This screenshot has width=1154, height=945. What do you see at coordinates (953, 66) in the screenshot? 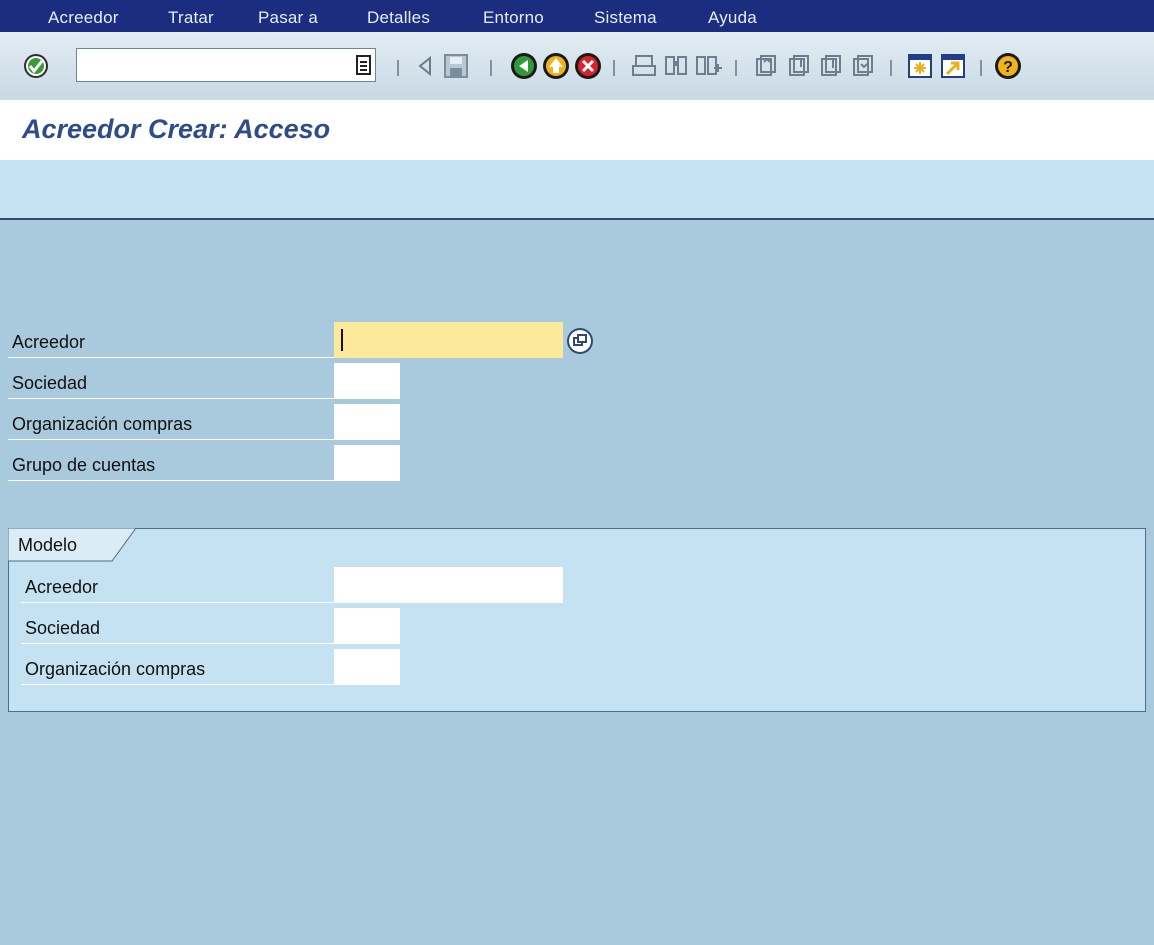
I see `create-shortcut-icon` at bounding box center [953, 66].